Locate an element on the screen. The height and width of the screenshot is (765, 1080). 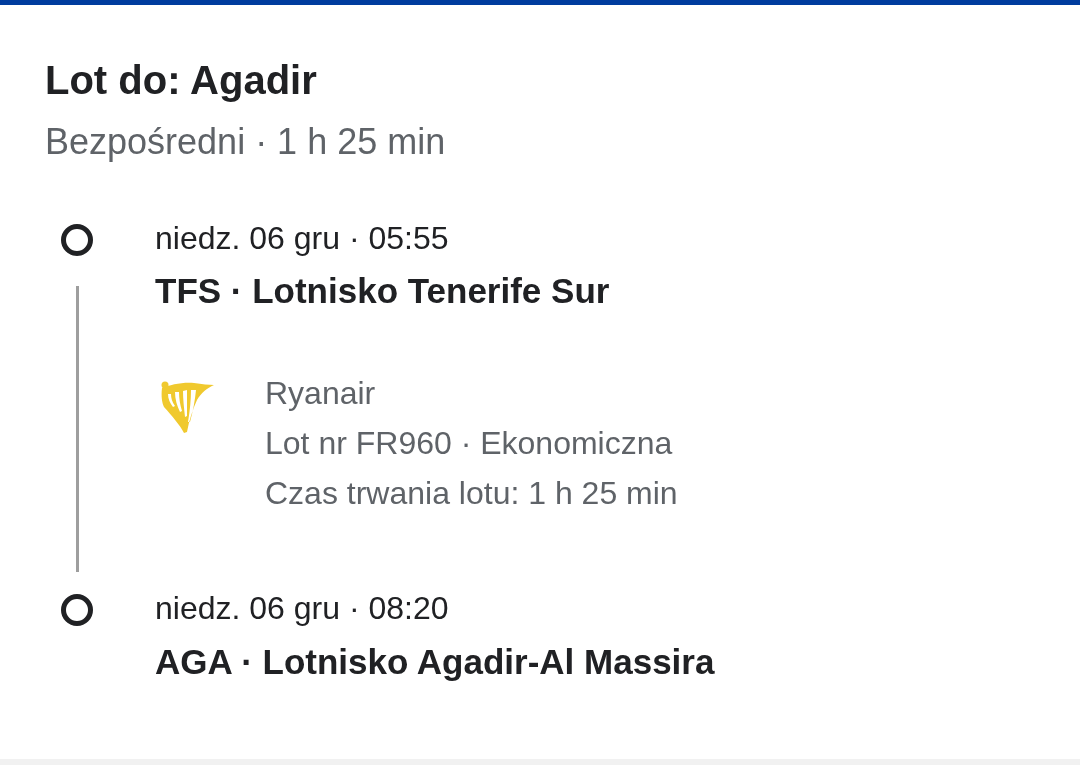
flight-detail: Czas trwania lotu: 1 h 25 min is located at coordinates (471, 493).